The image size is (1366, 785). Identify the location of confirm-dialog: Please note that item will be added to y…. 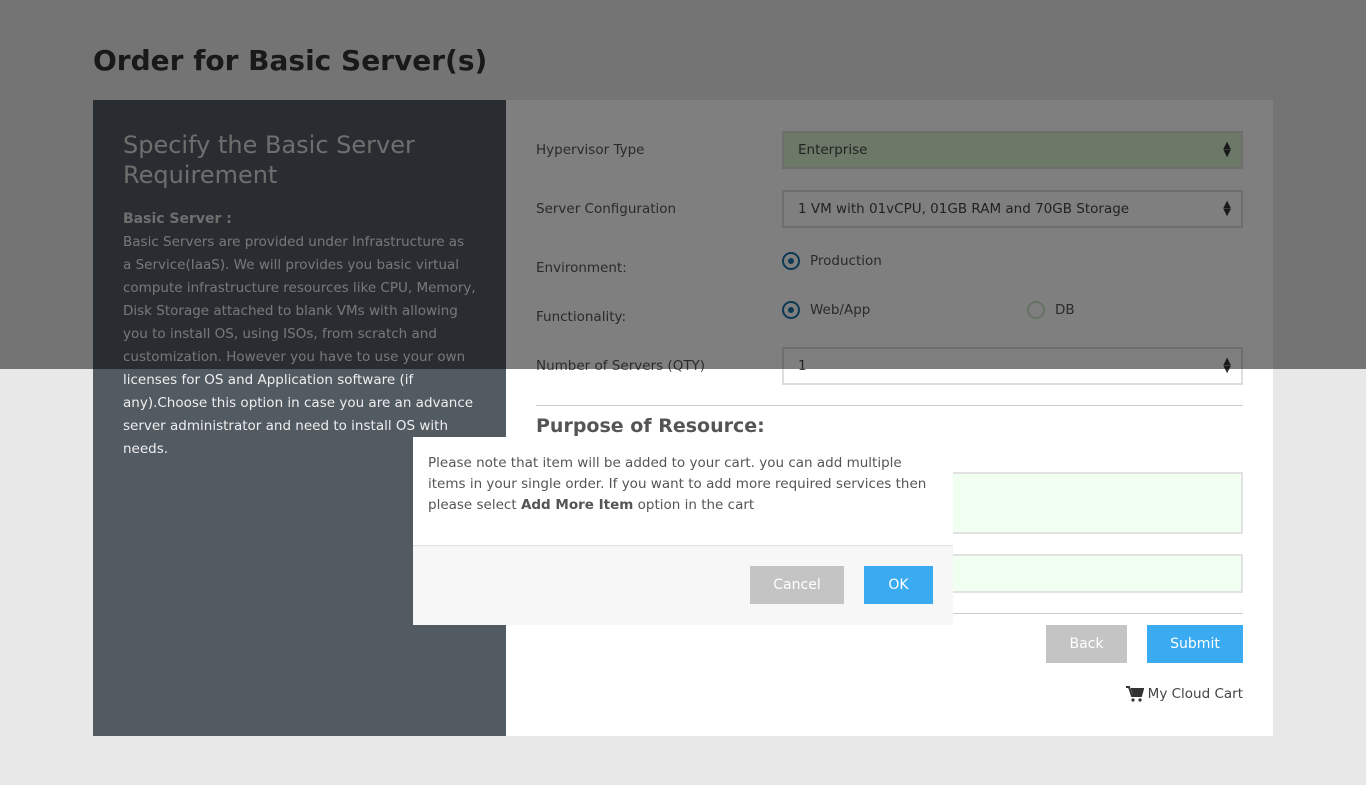
(683, 531).